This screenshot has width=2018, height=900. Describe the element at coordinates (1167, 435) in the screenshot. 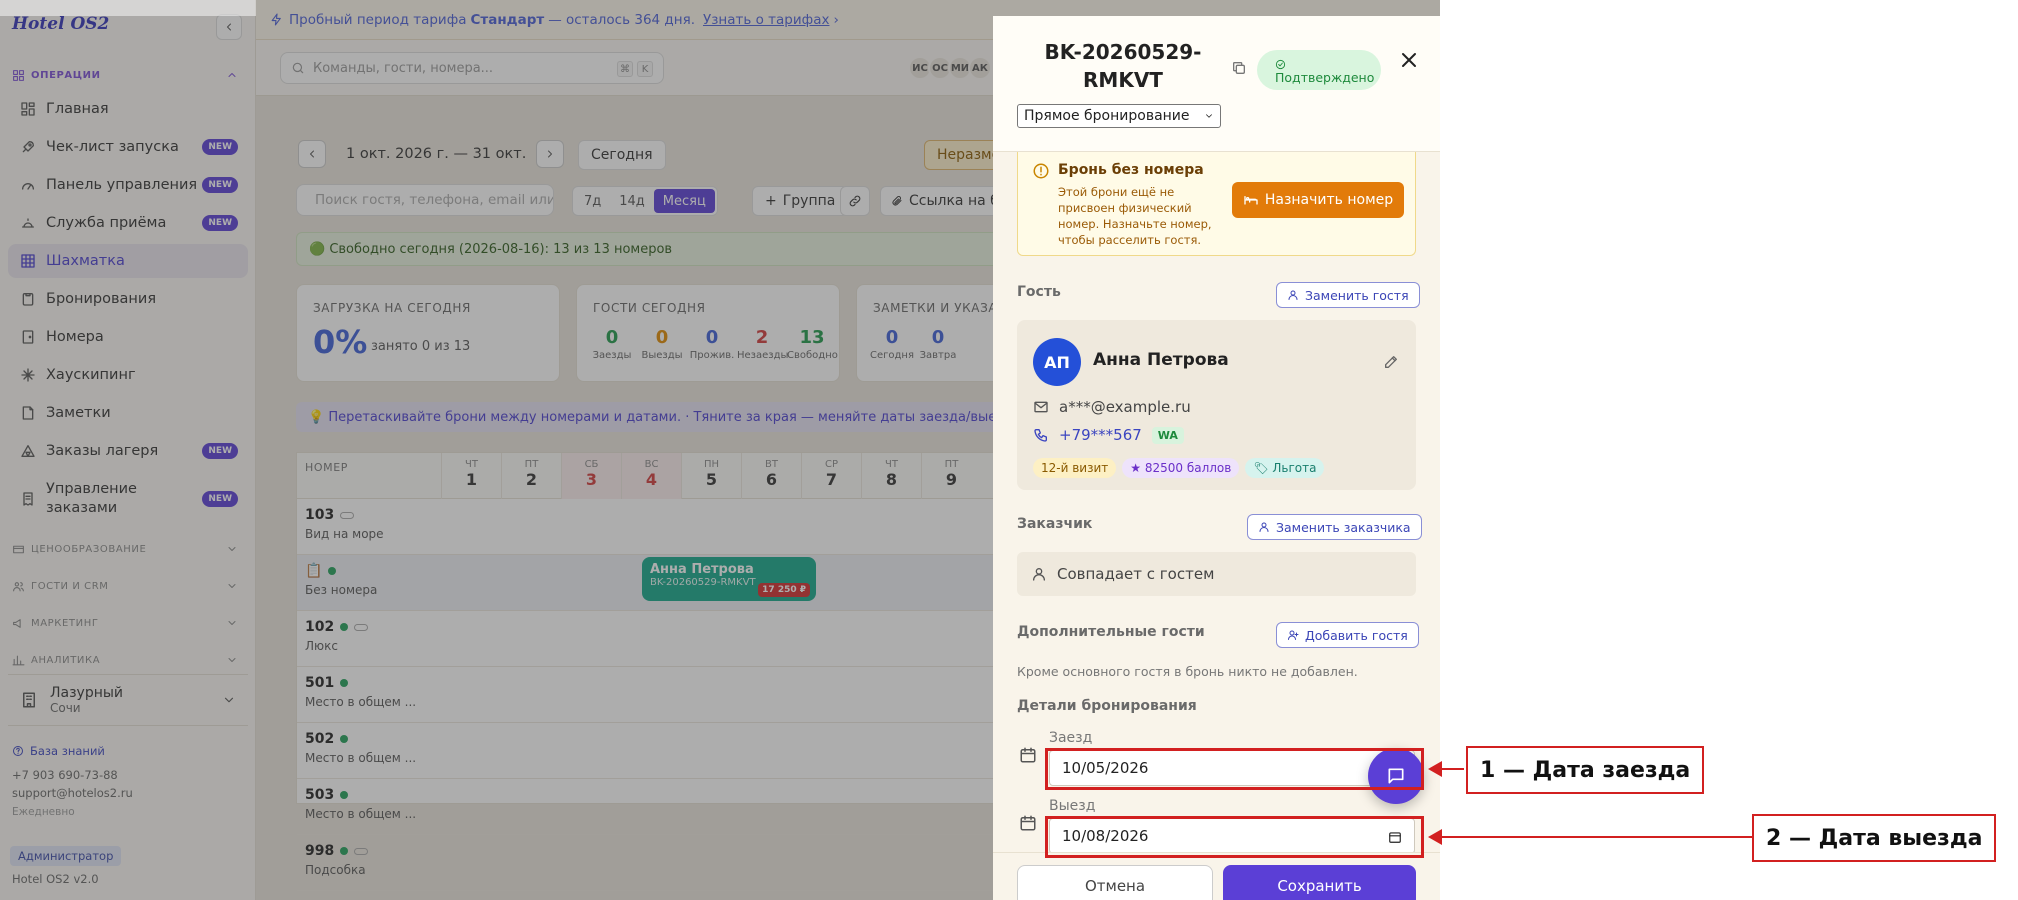

I see `whatsapp-badge: WA` at that location.